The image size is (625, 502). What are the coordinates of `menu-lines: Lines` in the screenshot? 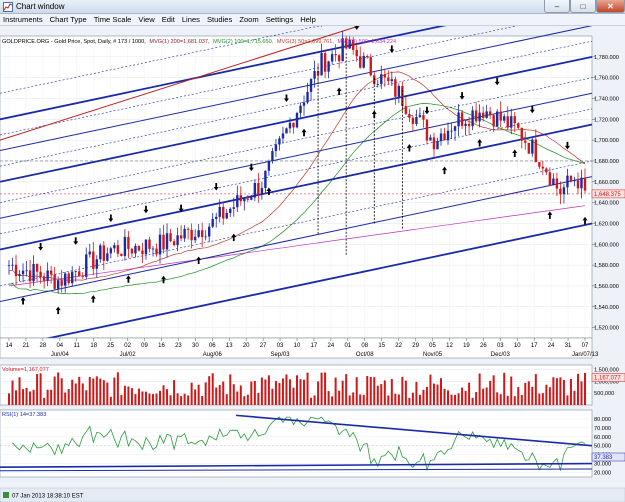 It's located at (191, 20).